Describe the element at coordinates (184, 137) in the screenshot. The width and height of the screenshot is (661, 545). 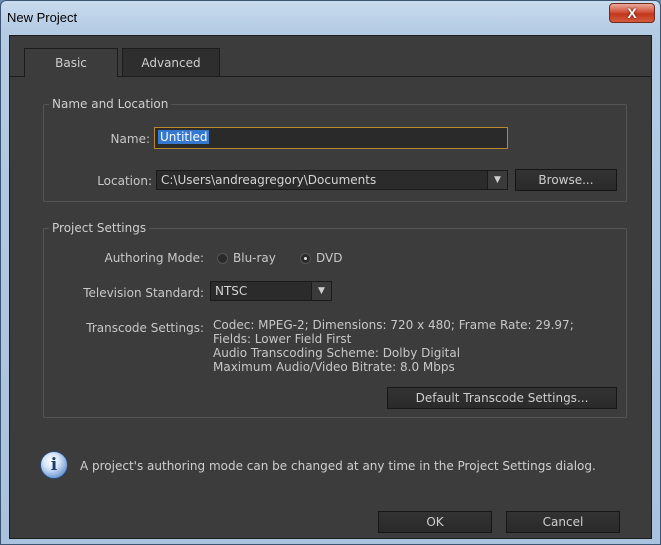
I see `name-field-value: Untitled` at that location.